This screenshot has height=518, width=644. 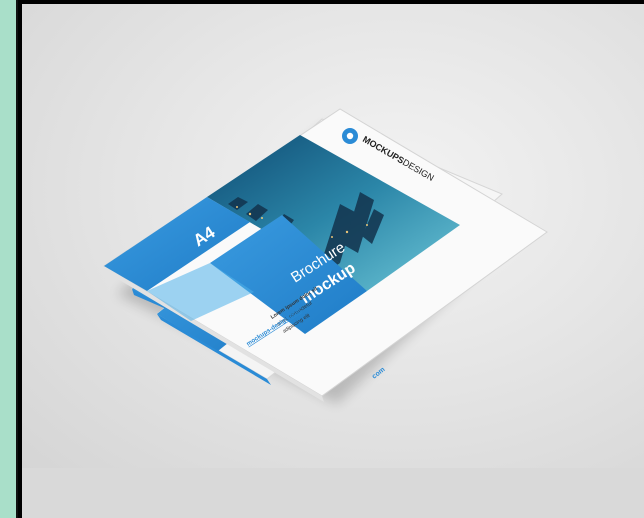 I want to click on left-color-band, so click(x=9, y=259).